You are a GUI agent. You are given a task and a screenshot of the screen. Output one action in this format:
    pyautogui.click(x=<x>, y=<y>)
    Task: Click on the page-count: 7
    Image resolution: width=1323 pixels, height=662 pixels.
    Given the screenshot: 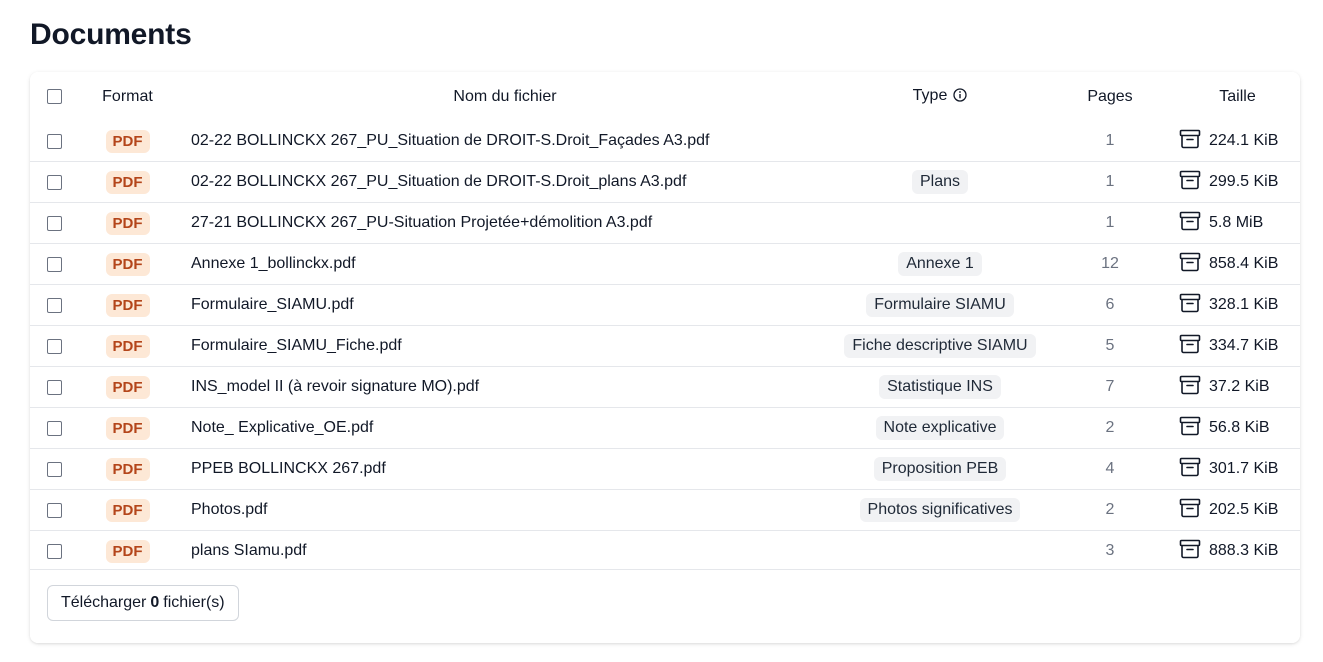 What is the action you would take?
    pyautogui.click(x=1110, y=387)
    